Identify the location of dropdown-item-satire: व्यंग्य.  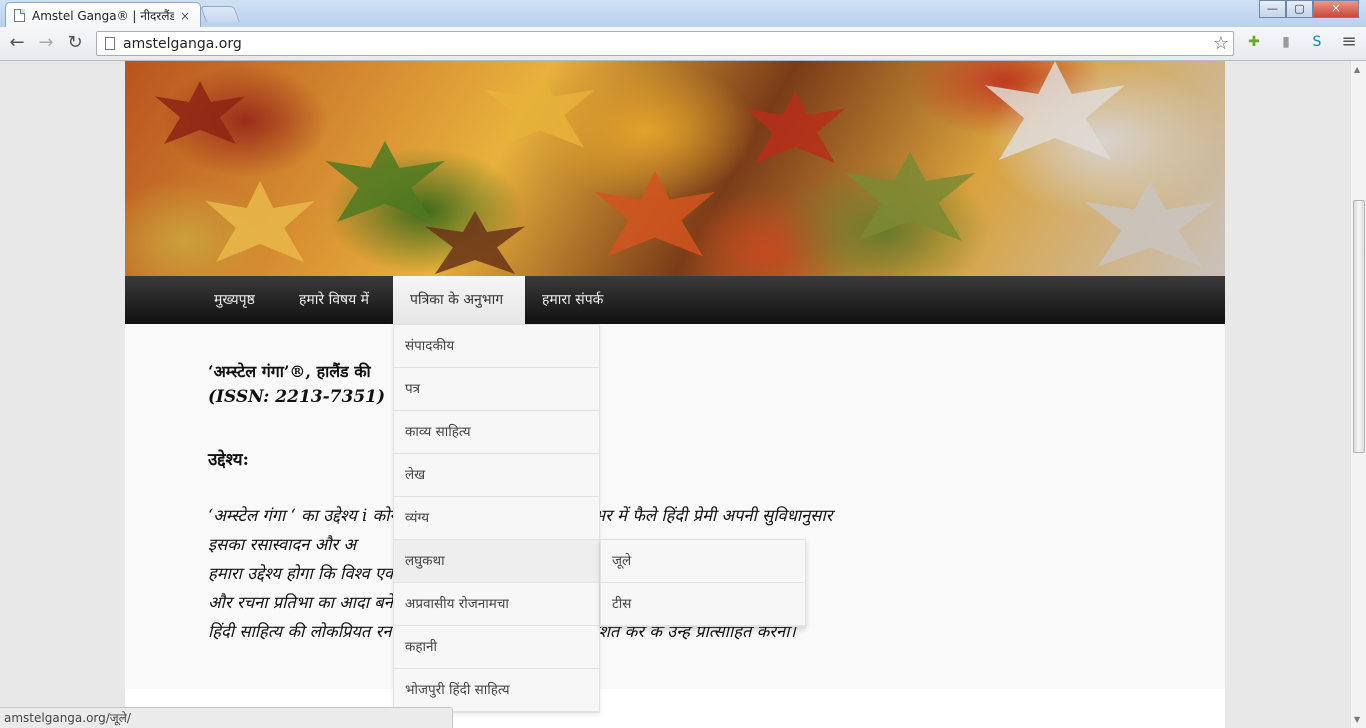
(496, 518).